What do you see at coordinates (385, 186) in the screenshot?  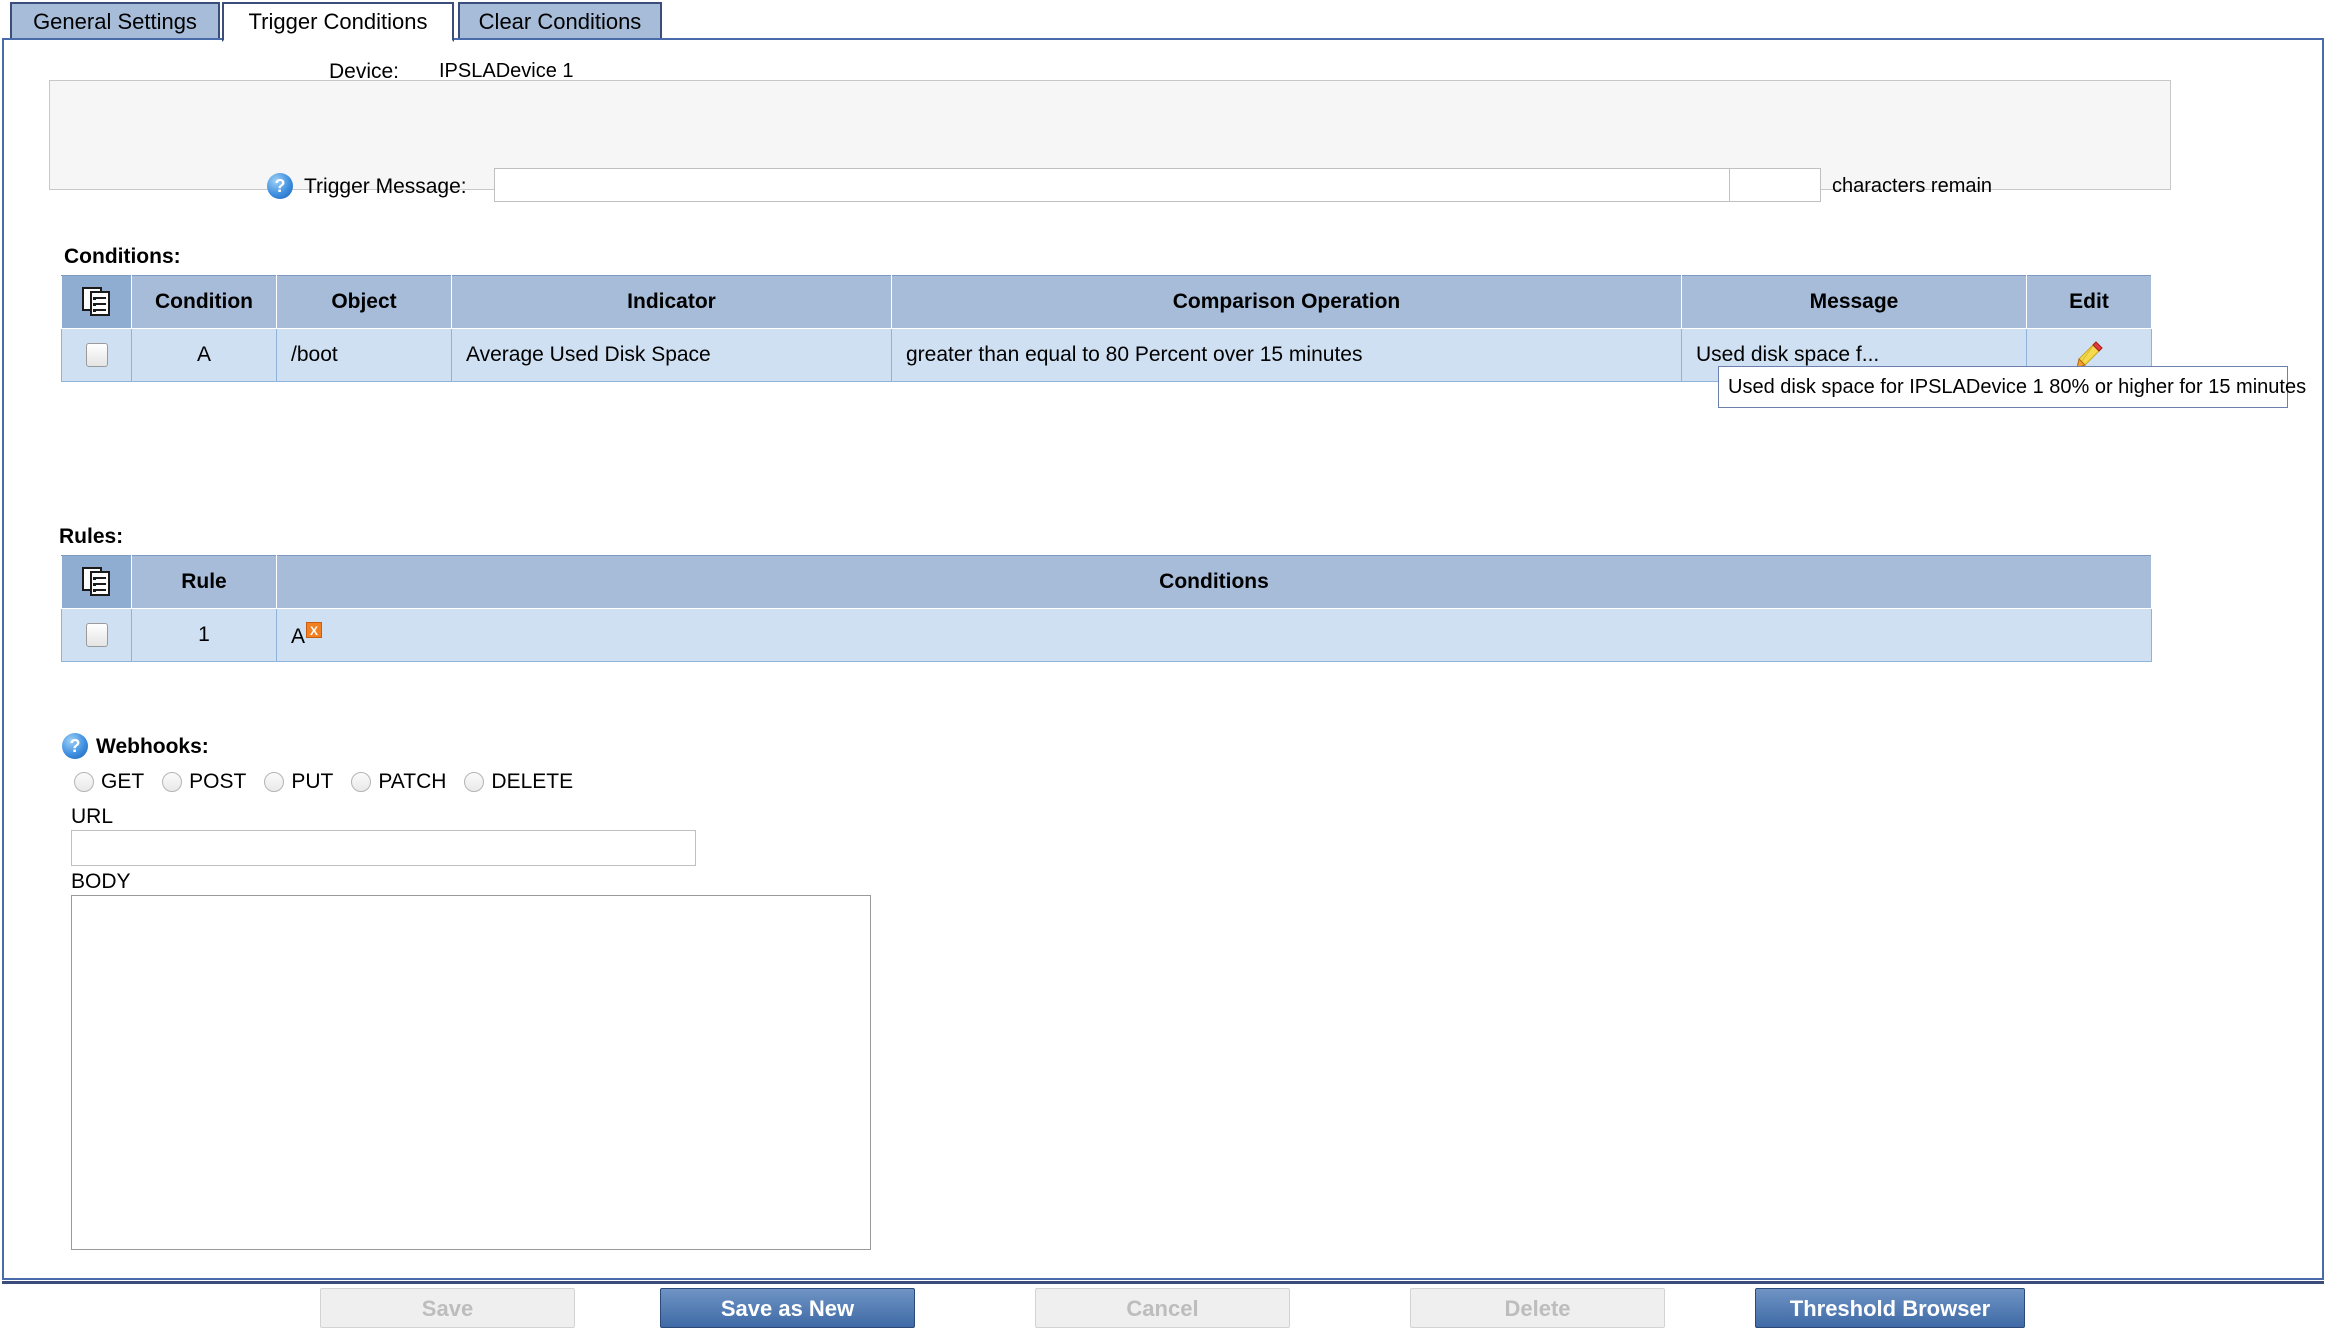 I see `trigger-message-label: Trigger Message:` at bounding box center [385, 186].